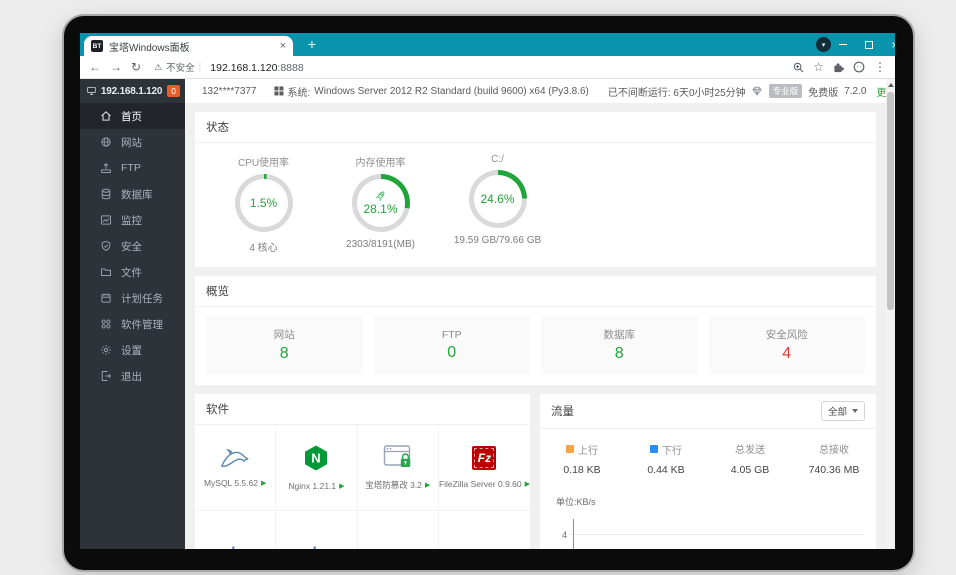  I want to click on sidebar-item-label: 网站, so click(131, 142).